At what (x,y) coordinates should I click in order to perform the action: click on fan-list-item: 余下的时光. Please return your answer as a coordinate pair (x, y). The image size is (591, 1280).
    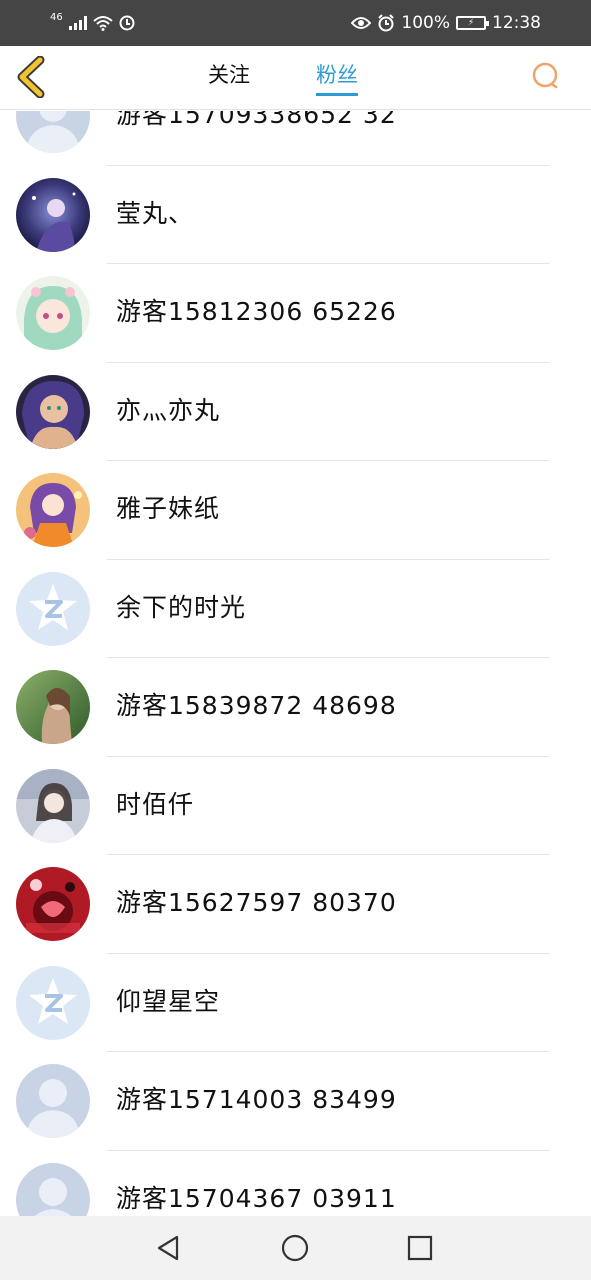
    Looking at the image, I should click on (295, 609).